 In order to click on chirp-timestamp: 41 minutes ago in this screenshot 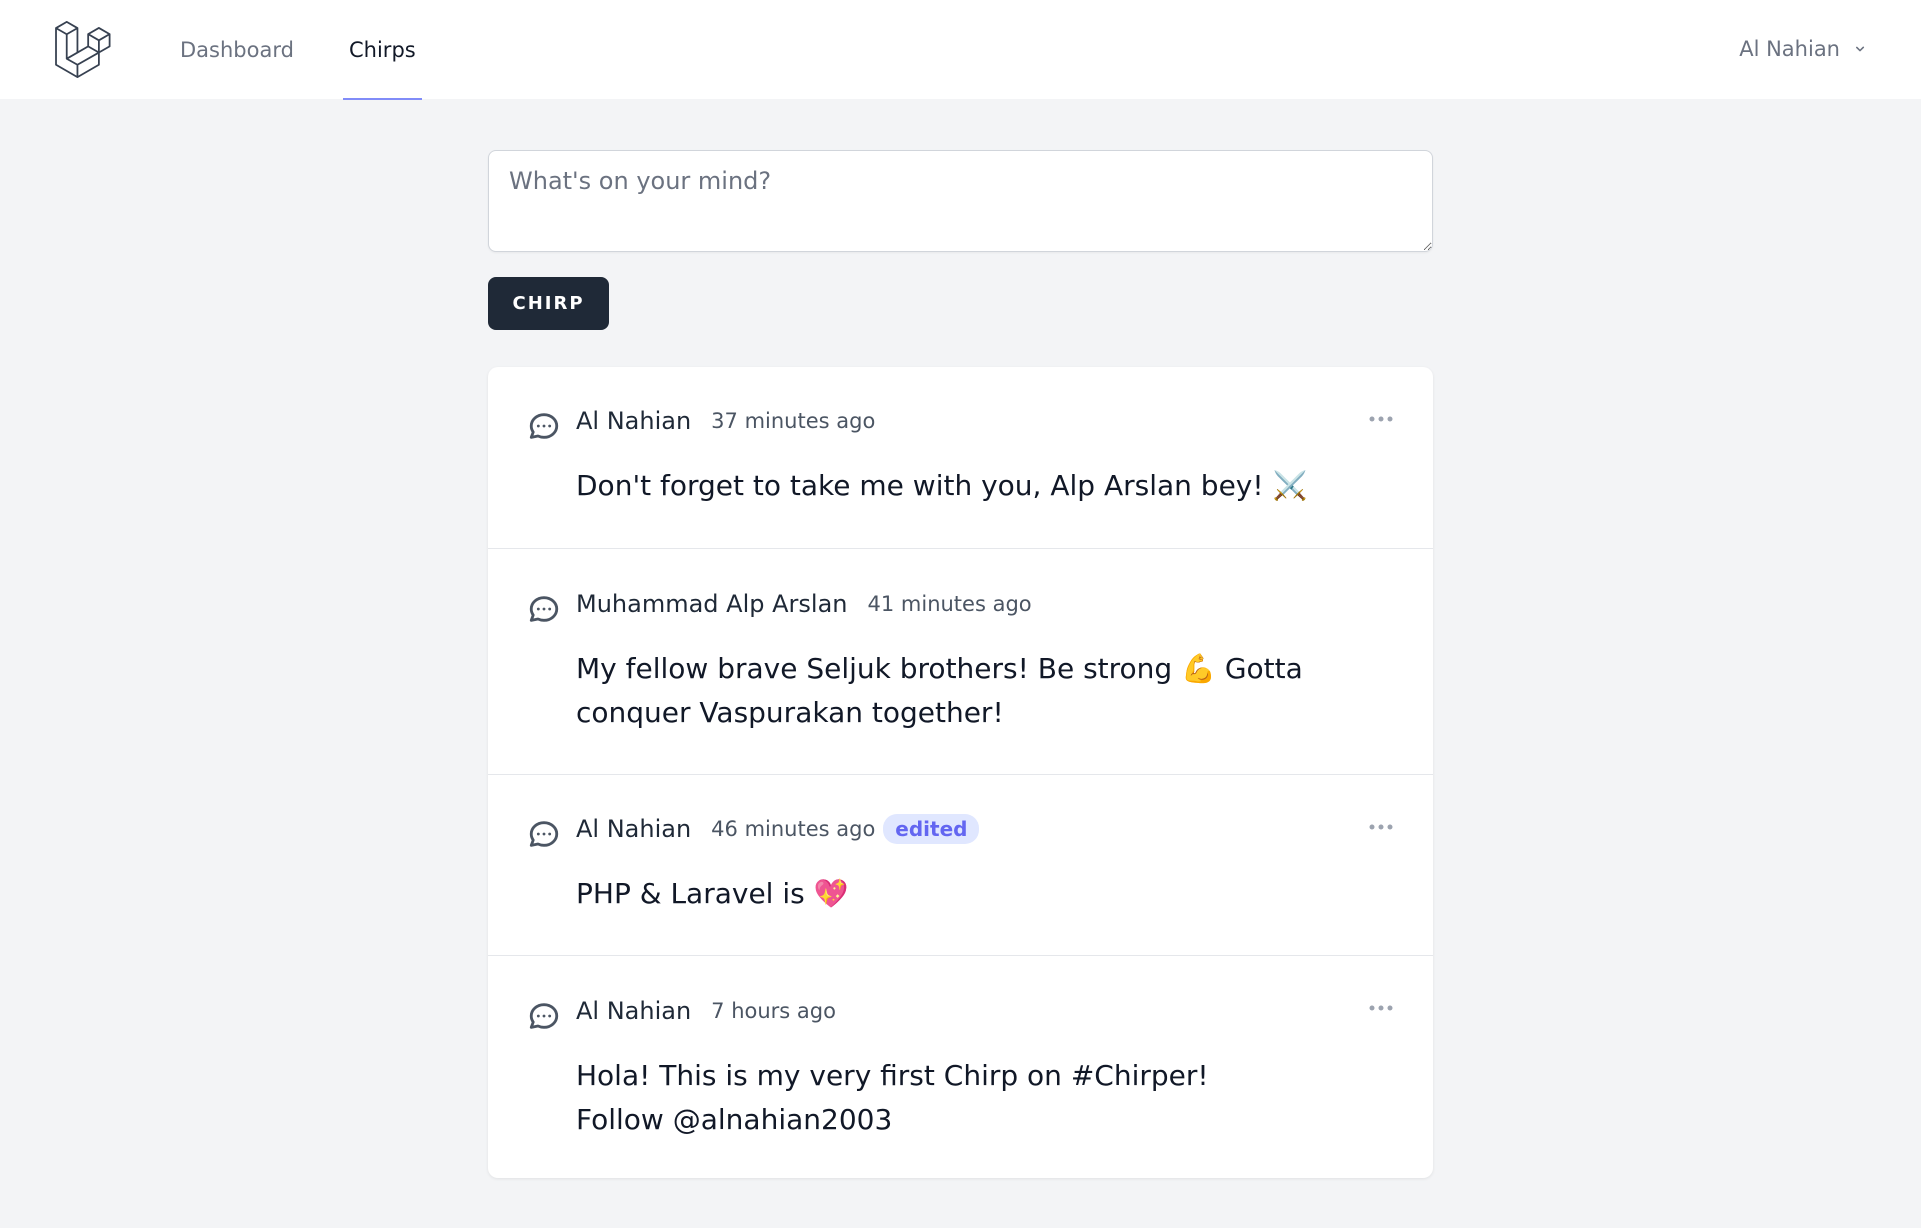, I will do `click(949, 604)`.